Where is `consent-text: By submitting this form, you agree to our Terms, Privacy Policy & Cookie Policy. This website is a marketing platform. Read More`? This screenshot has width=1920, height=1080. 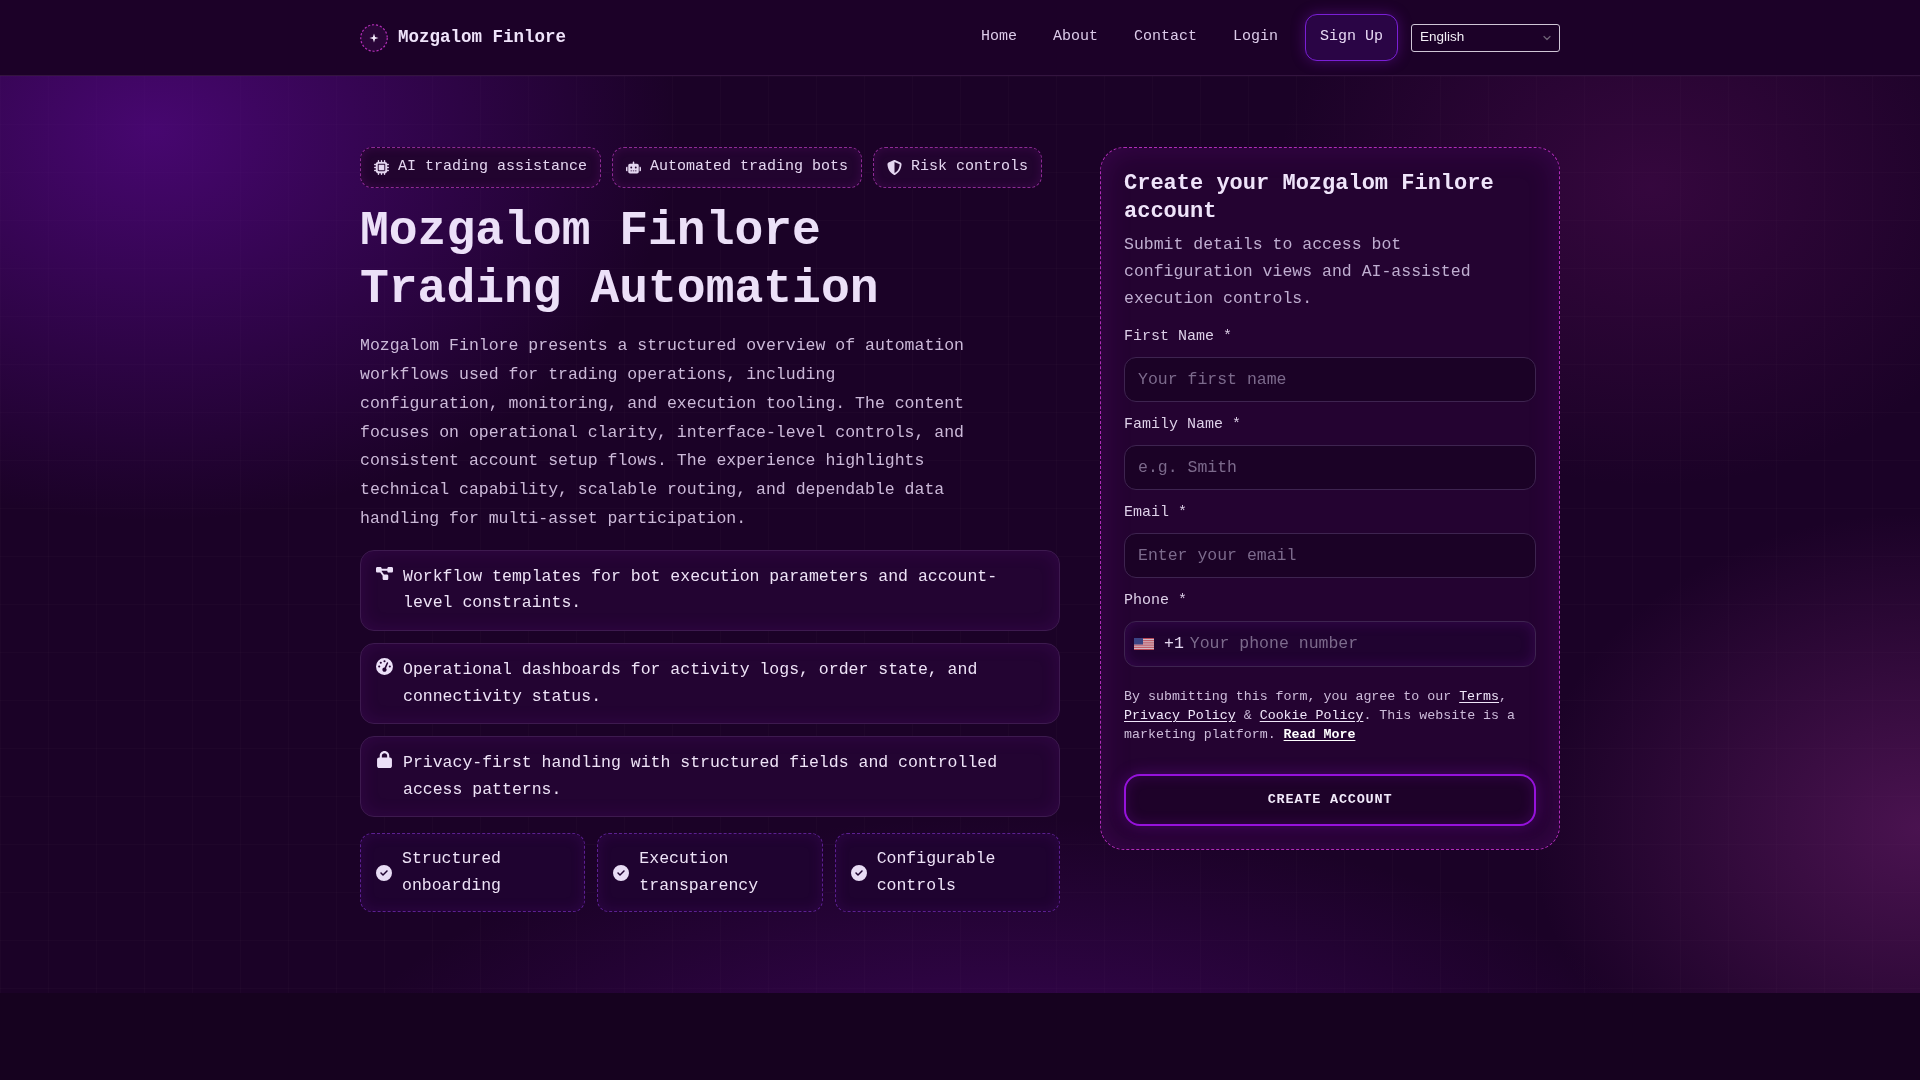 consent-text: By submitting this form, you agree to our Terms, Privacy Policy & Cookie Policy. This website is a marketing platform. Read More is located at coordinates (1320, 716).